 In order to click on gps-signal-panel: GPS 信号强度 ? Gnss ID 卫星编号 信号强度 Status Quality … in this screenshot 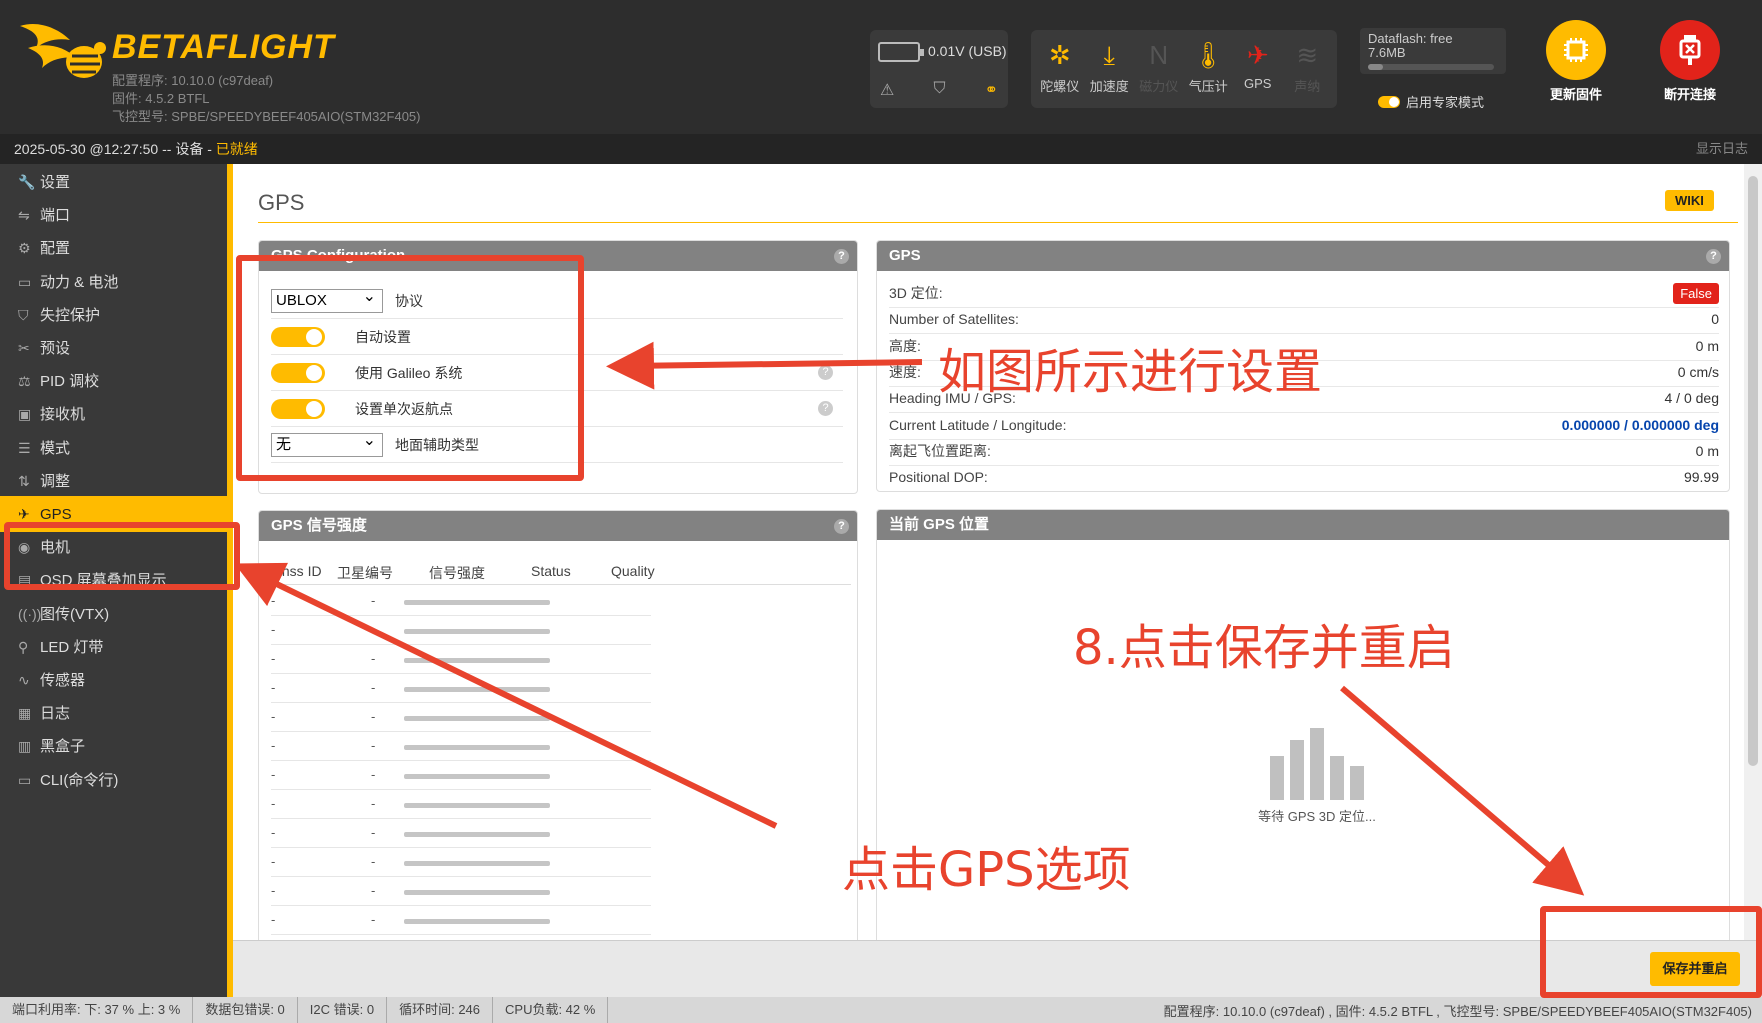, I will do `click(558, 725)`.